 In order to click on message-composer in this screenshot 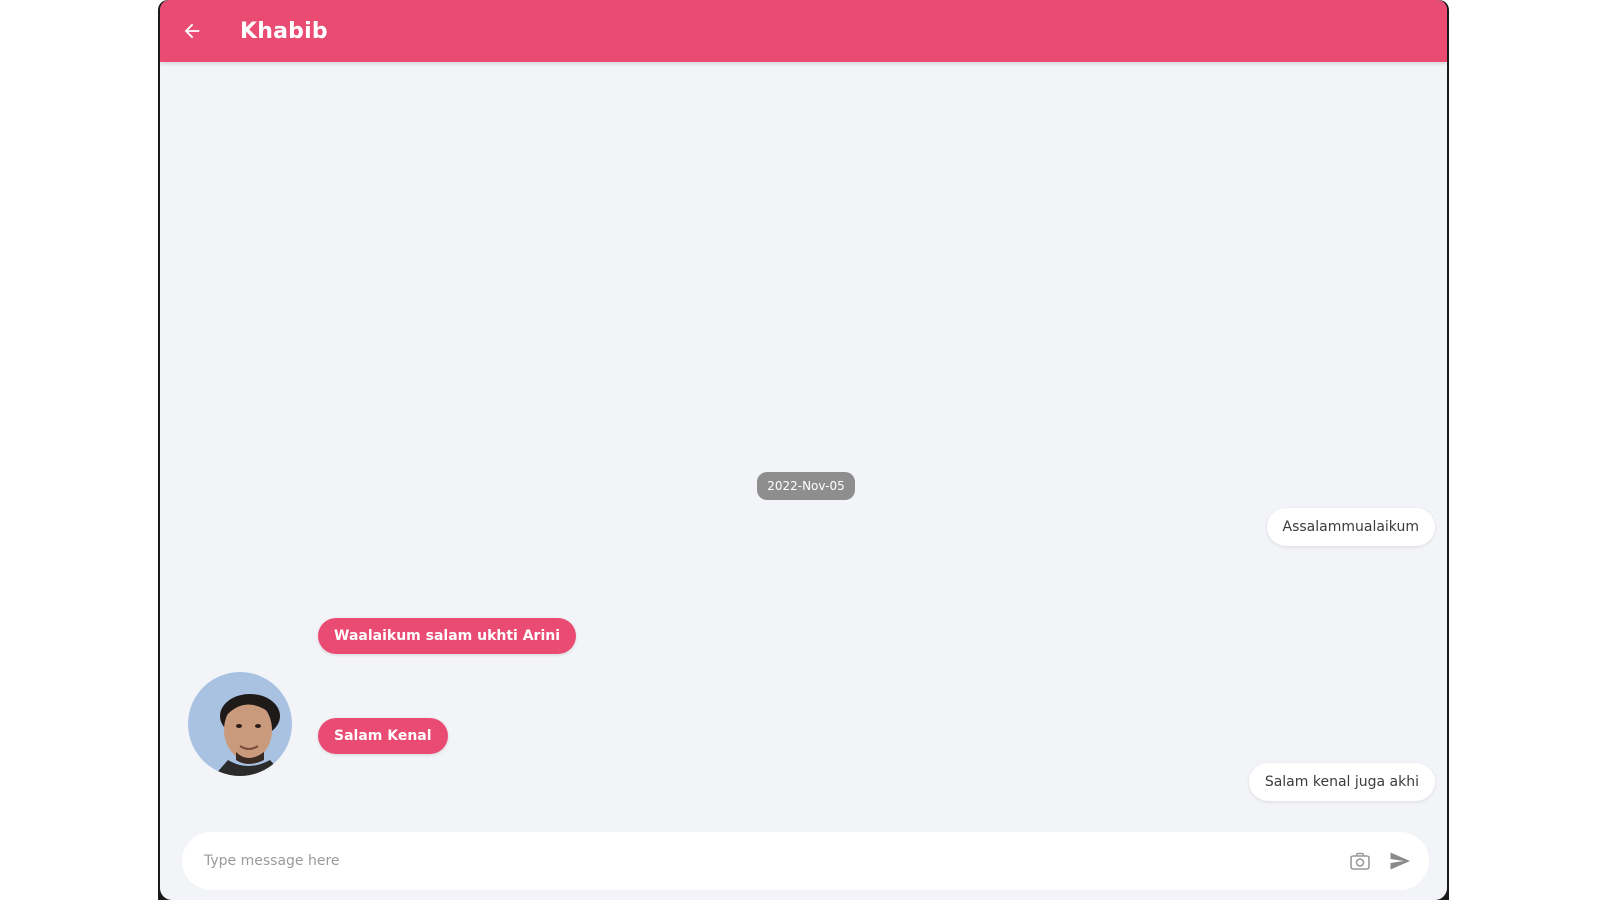, I will do `click(805, 861)`.